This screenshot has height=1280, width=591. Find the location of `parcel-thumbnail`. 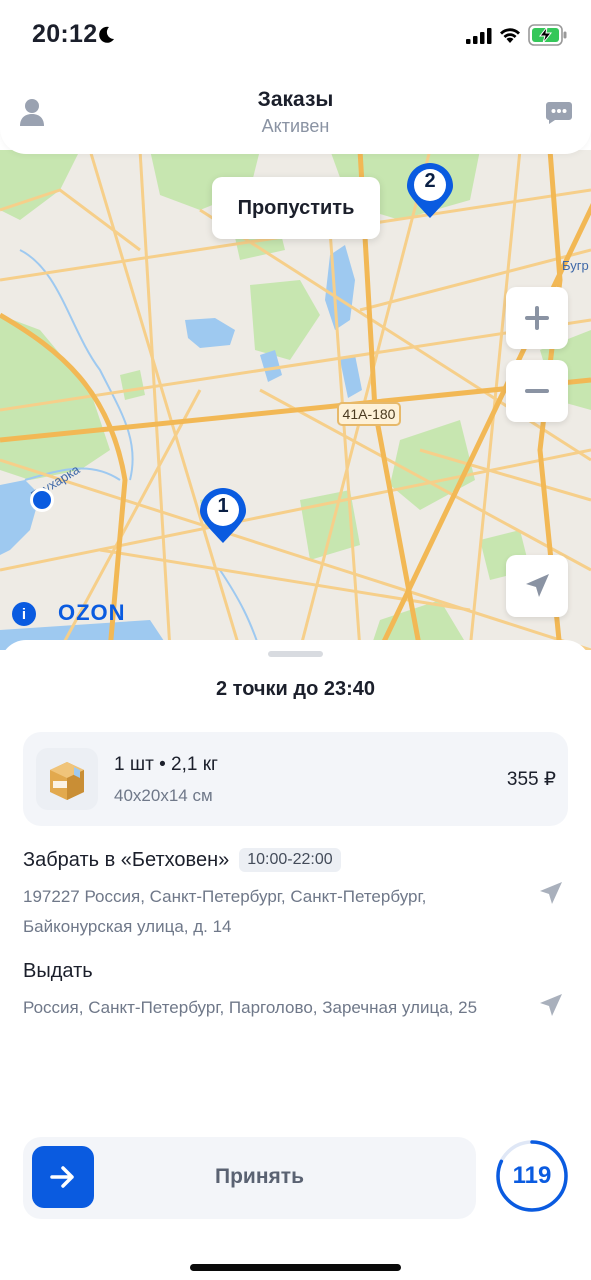

parcel-thumbnail is located at coordinates (67, 779).